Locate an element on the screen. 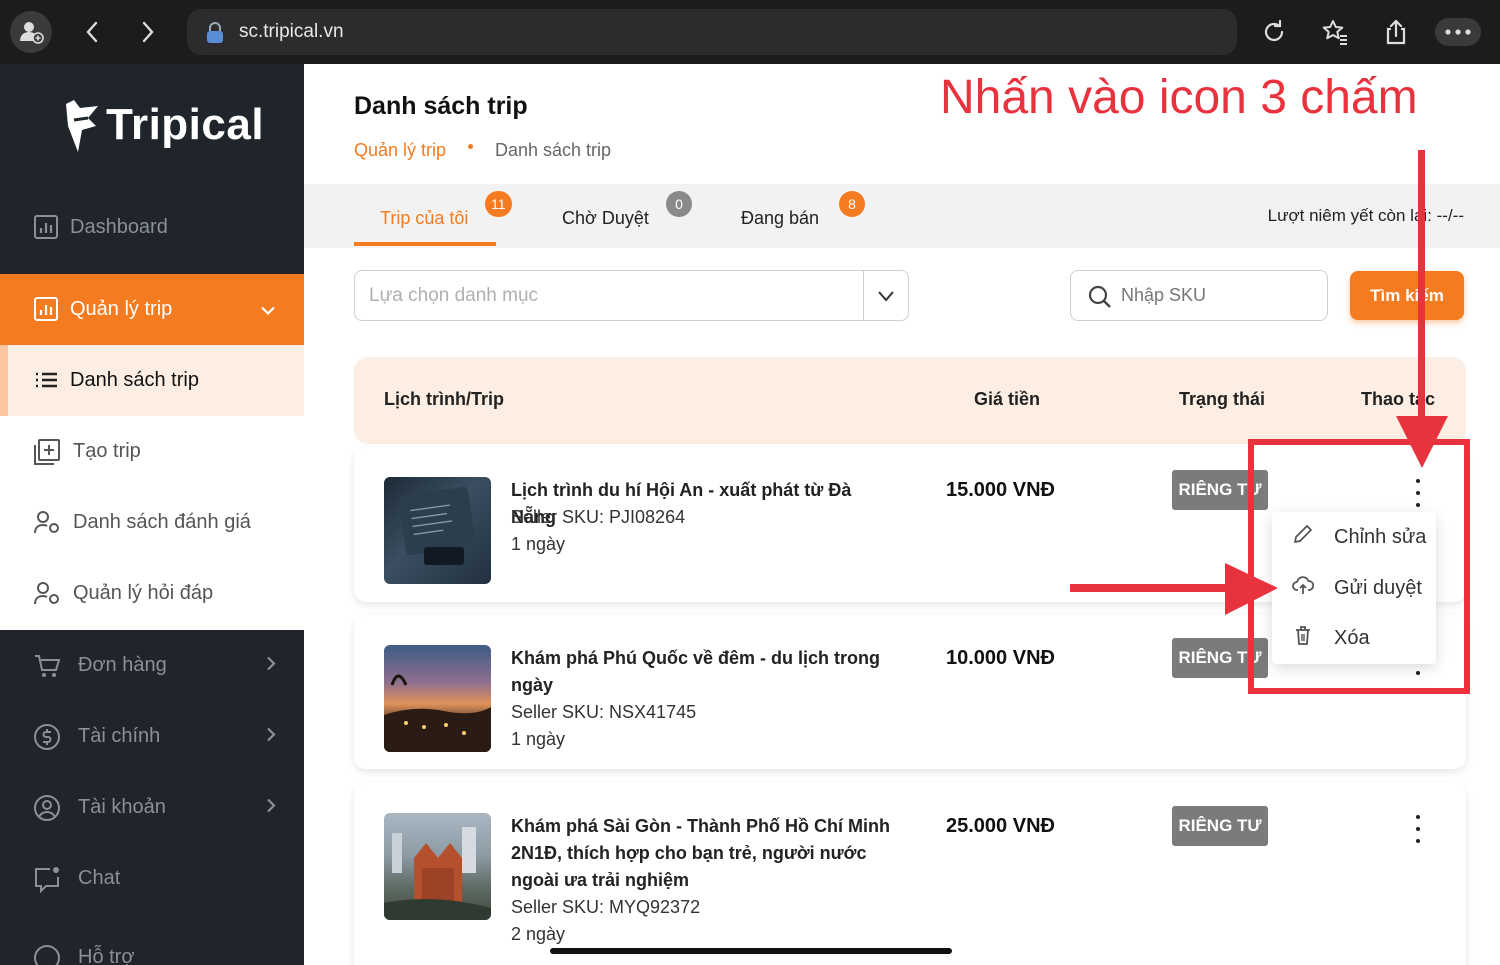 The image size is (1500, 965). tab-badge: 0 is located at coordinates (679, 204).